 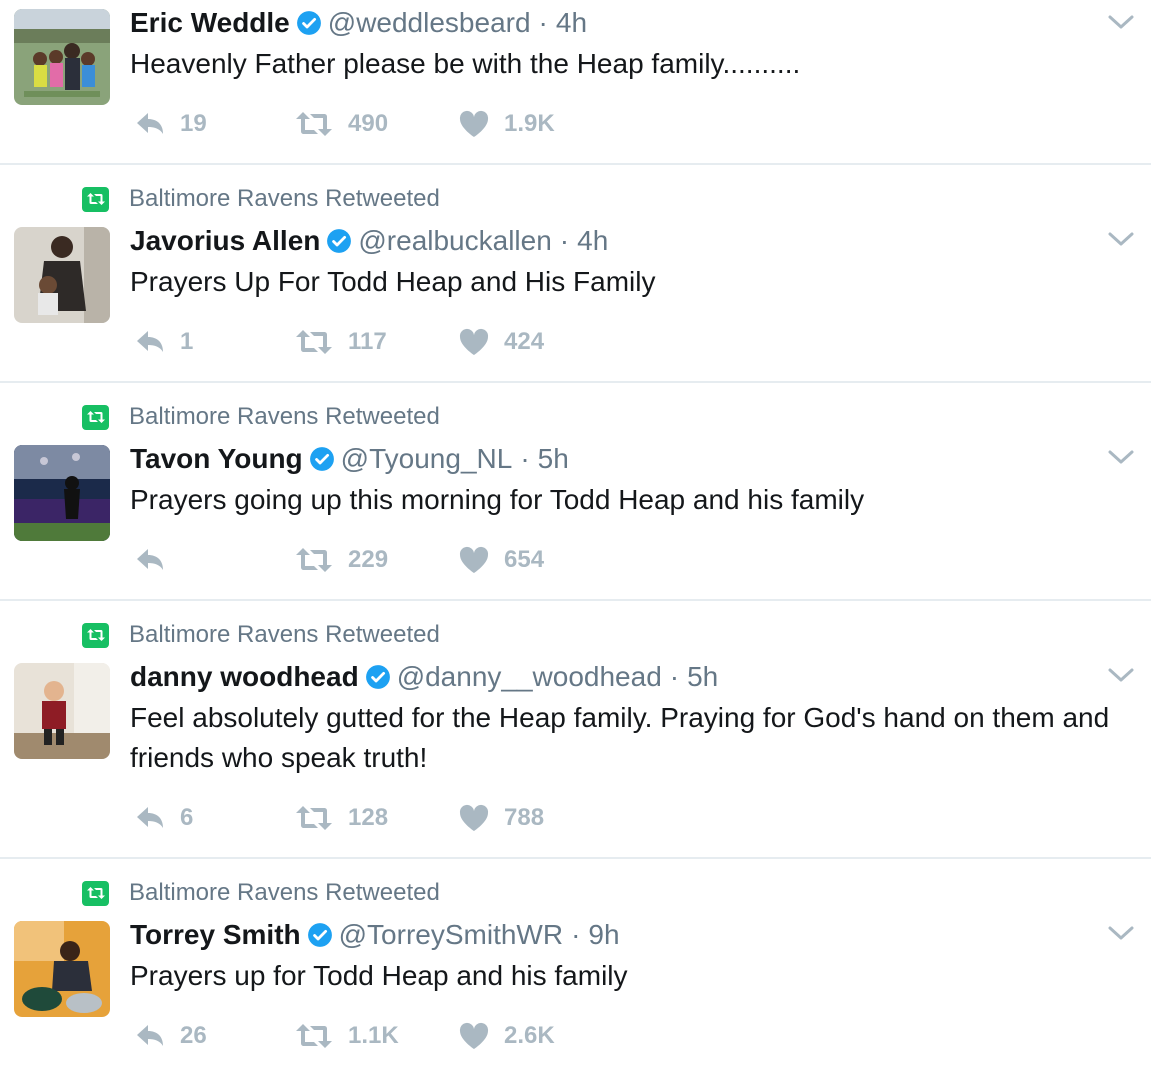 What do you see at coordinates (163, 342) in the screenshot?
I see `reply-button: 1` at bounding box center [163, 342].